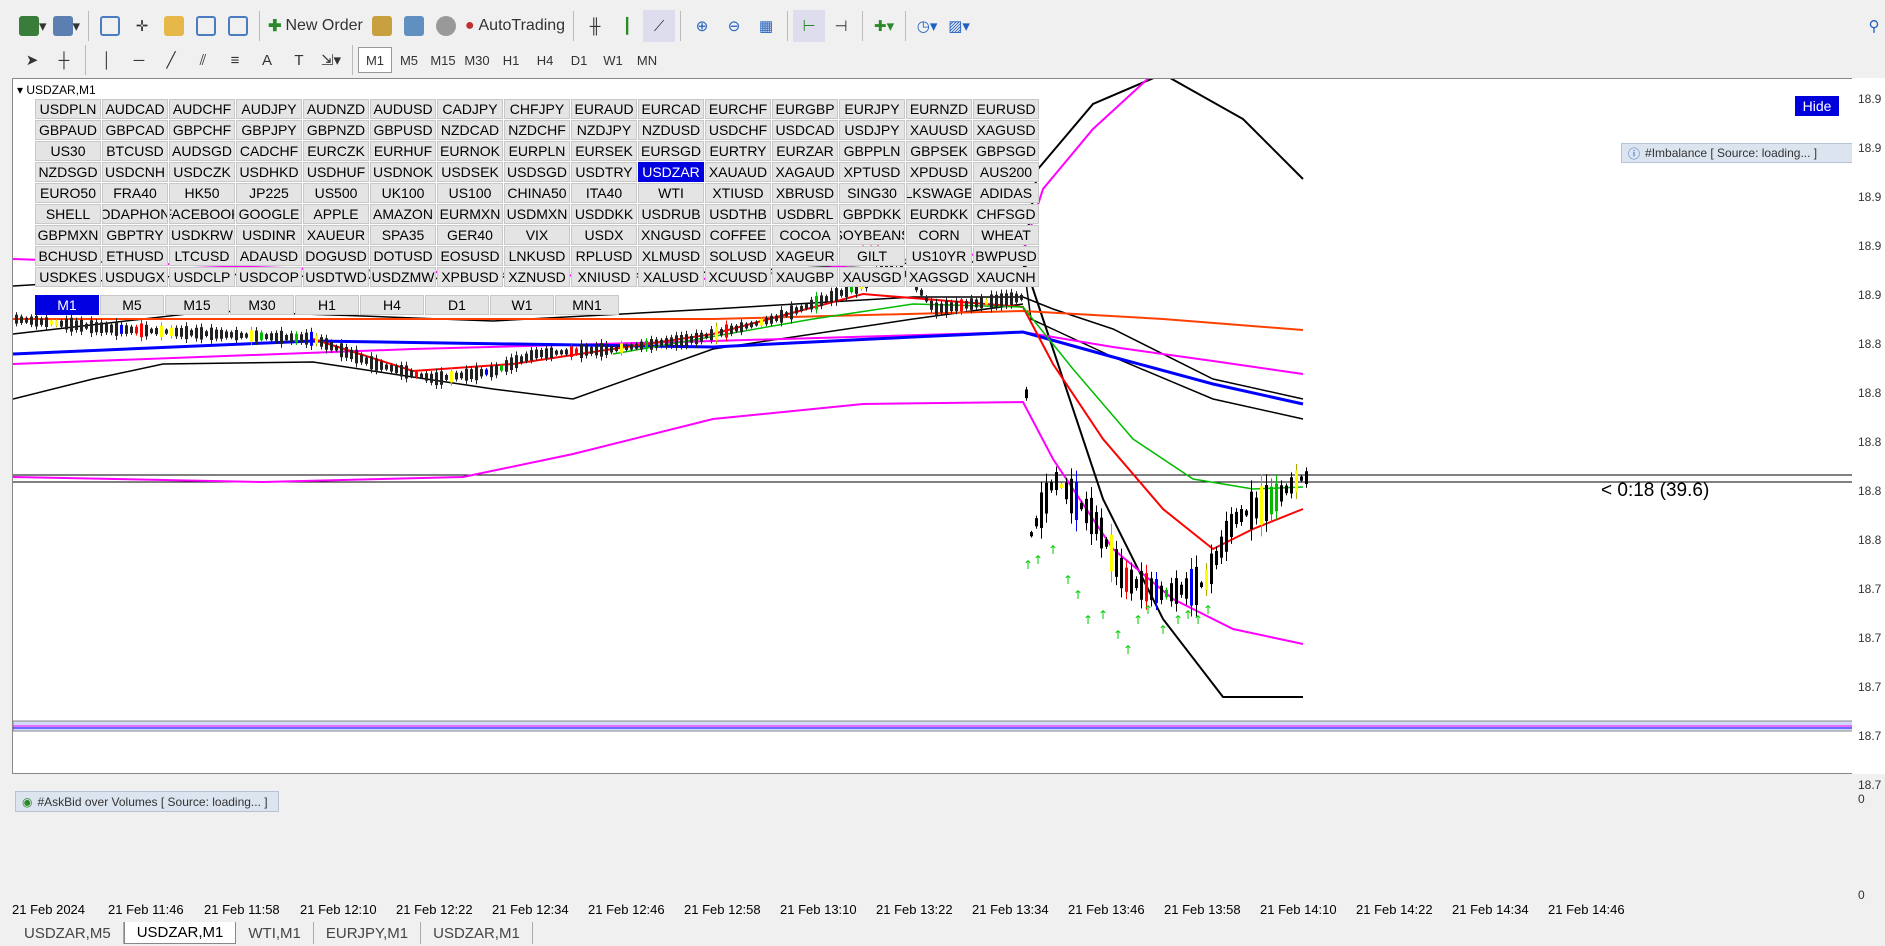 This screenshot has width=1885, height=946. Describe the element at coordinates (872, 214) in the screenshot. I see `symbol-button-gbpdkk: GBPDKK` at that location.